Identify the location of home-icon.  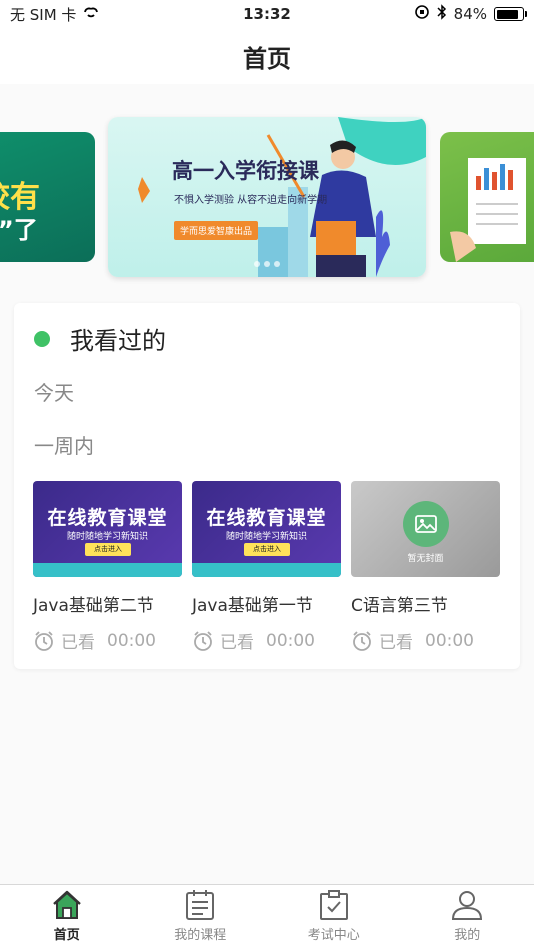
(66, 904).